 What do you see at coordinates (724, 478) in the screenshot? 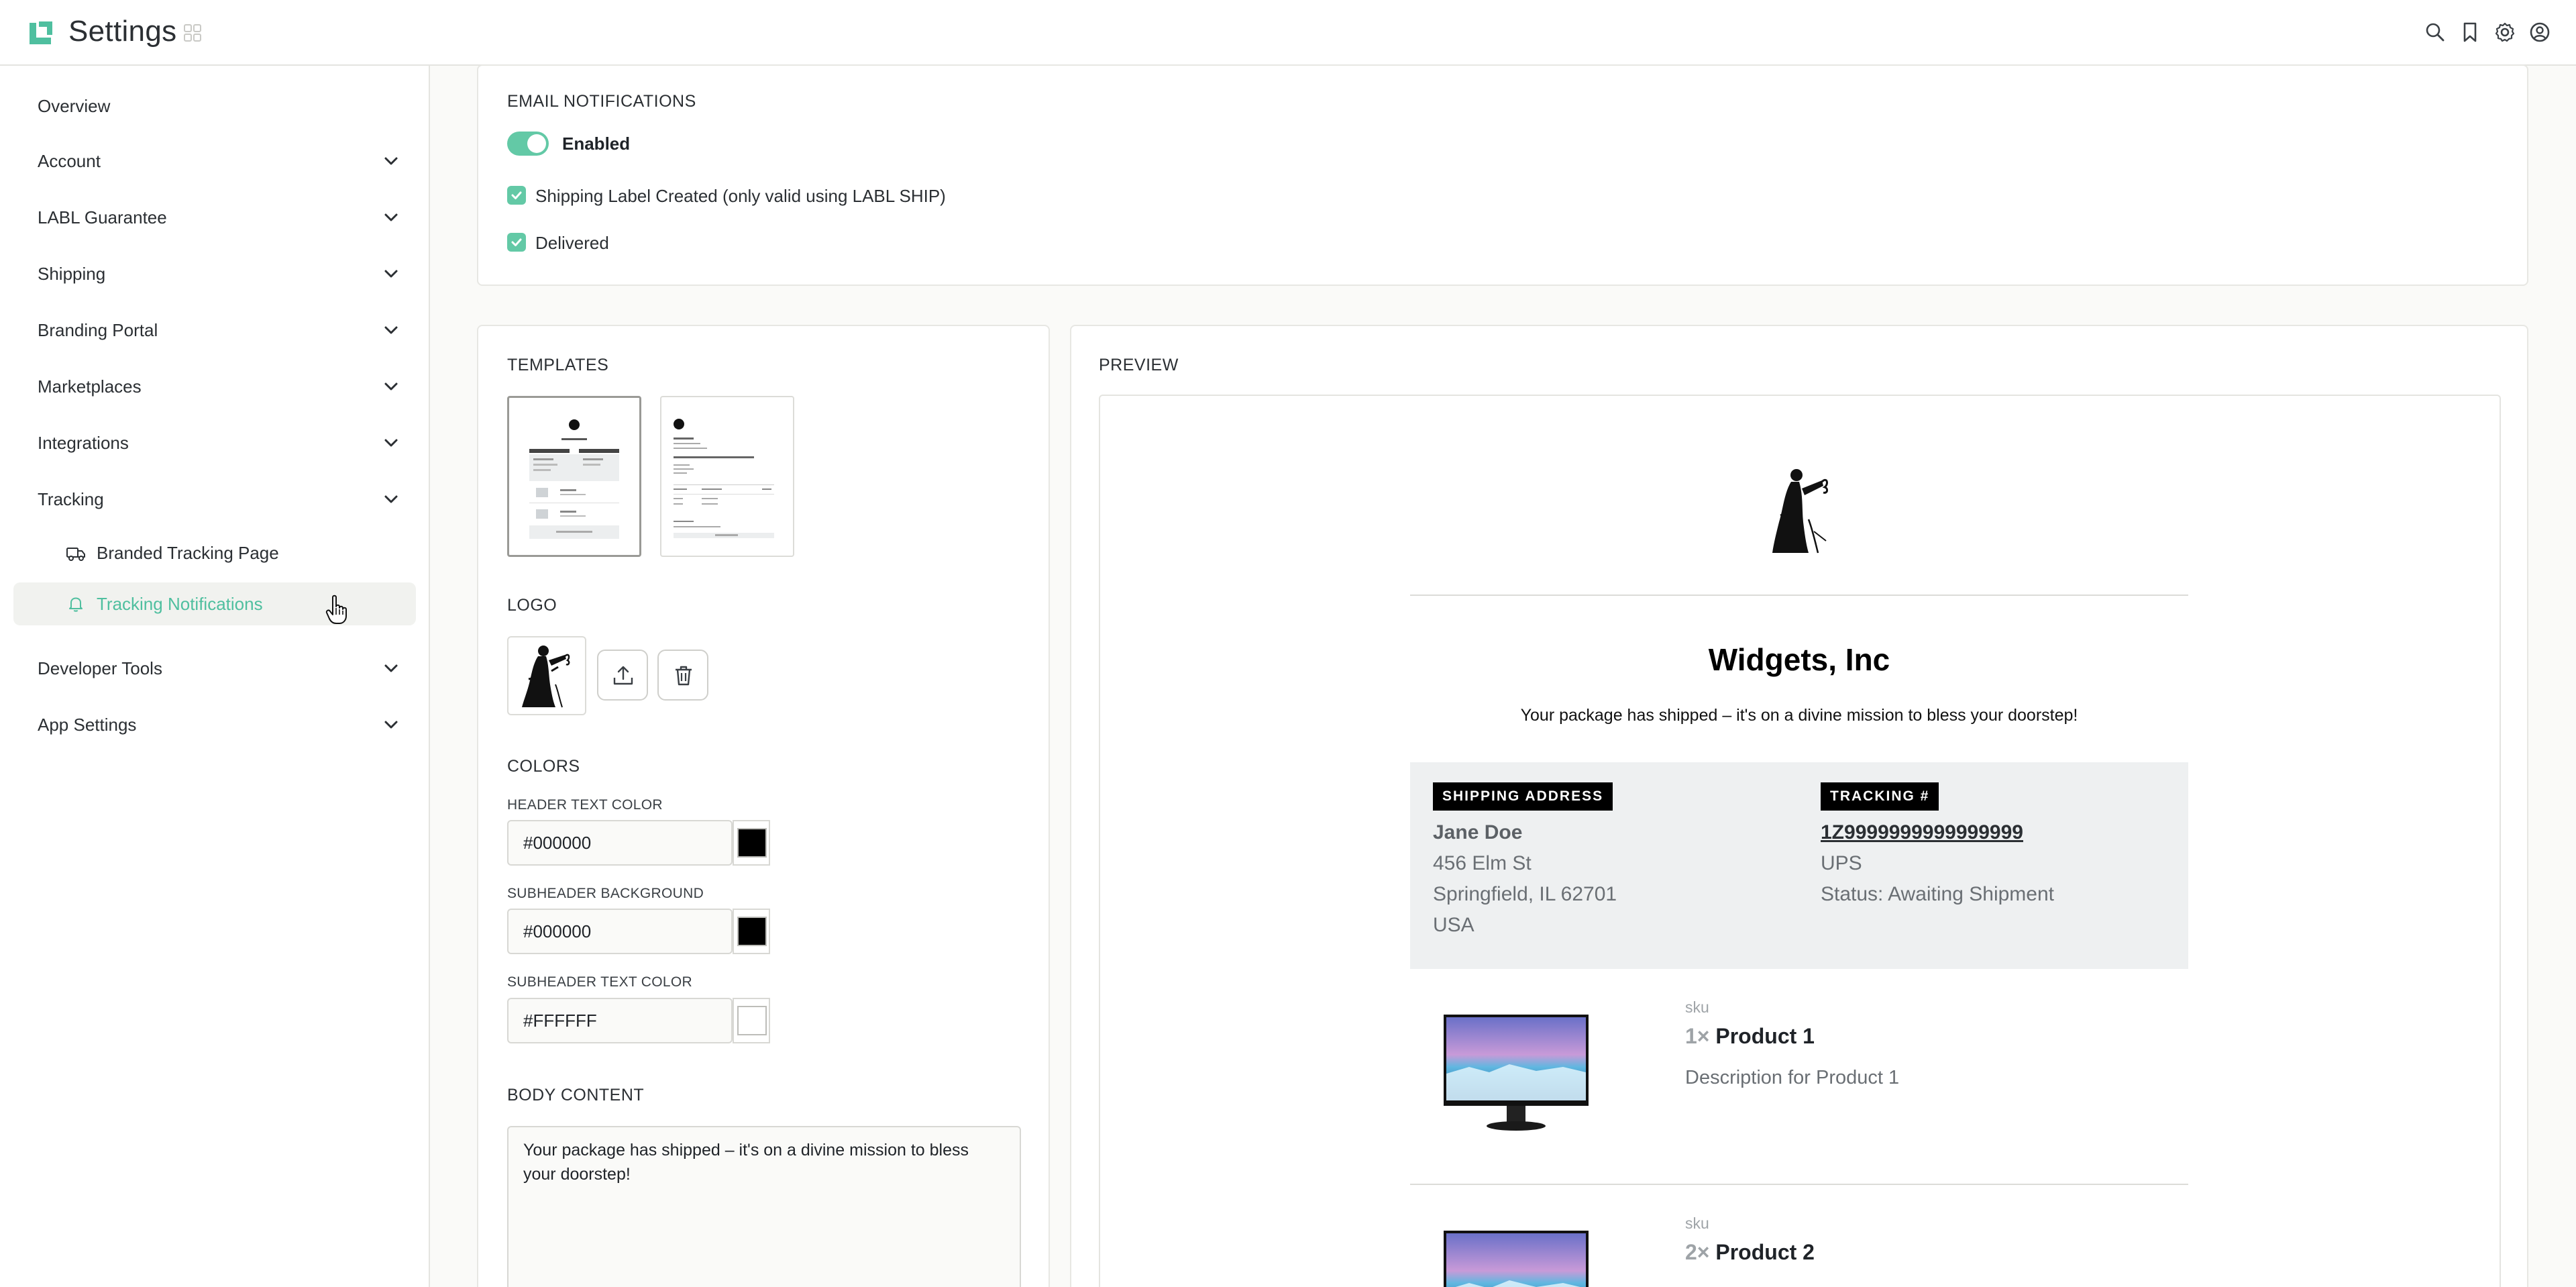
I see `template-2-thumbnail` at bounding box center [724, 478].